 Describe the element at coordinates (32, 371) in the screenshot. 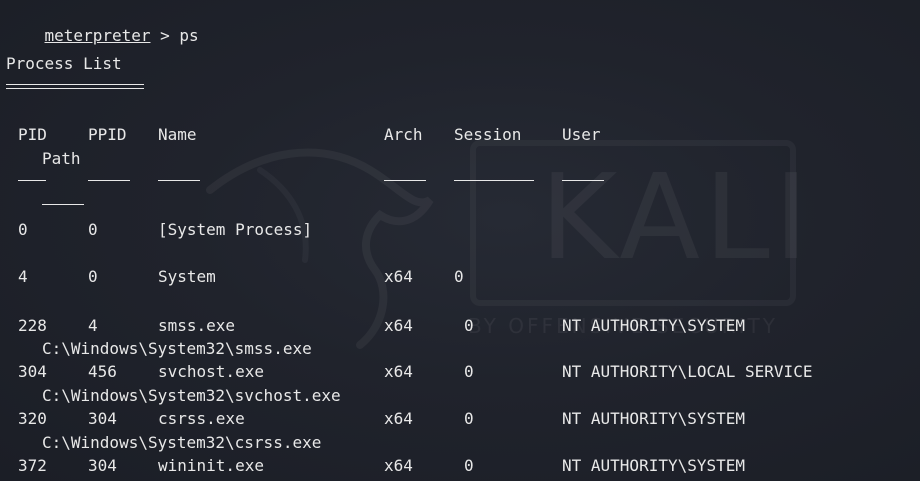

I see `cell-pid: 304` at that location.